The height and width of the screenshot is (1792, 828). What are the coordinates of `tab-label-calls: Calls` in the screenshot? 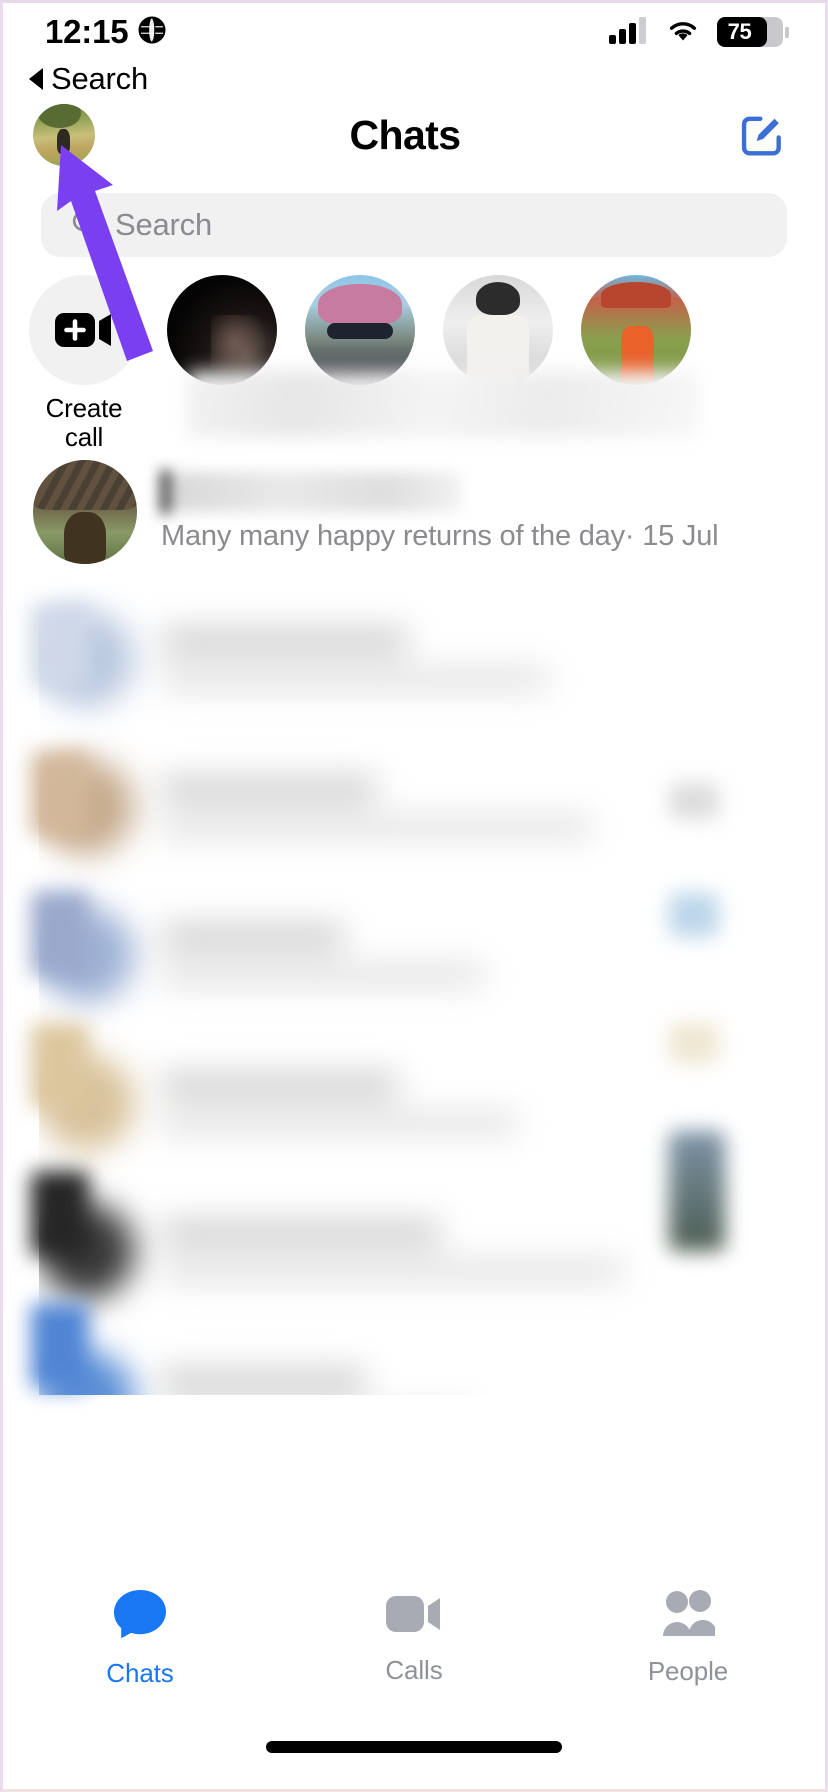 It's located at (414, 1670).